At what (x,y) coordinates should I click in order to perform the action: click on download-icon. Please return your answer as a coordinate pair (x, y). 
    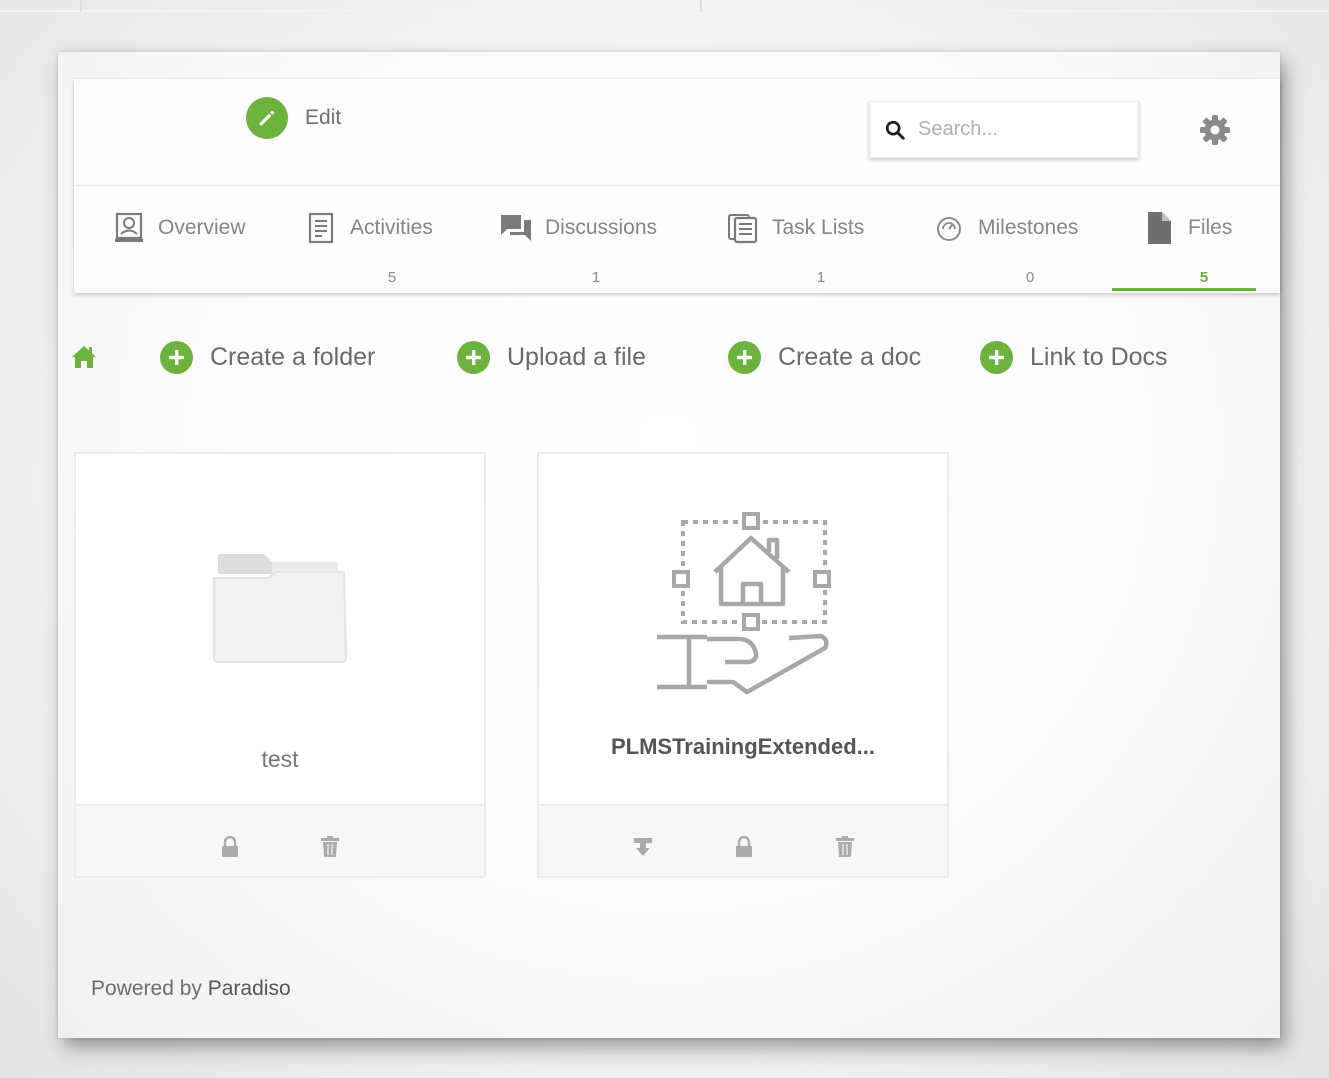
    Looking at the image, I should click on (643, 847).